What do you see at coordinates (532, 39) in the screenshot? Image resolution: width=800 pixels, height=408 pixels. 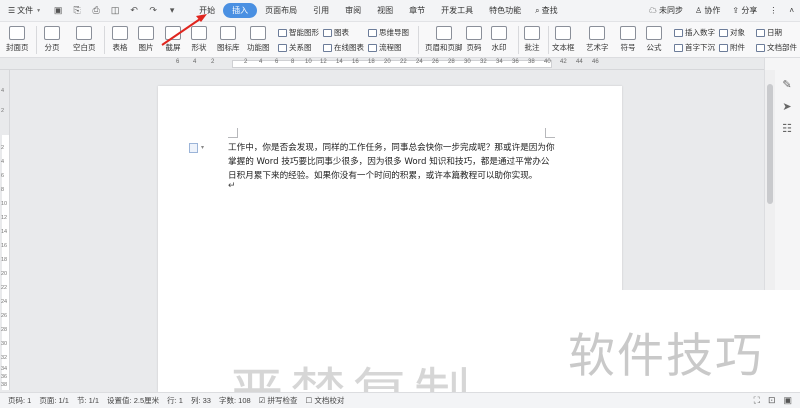 I see `comment-button: 批注` at bounding box center [532, 39].